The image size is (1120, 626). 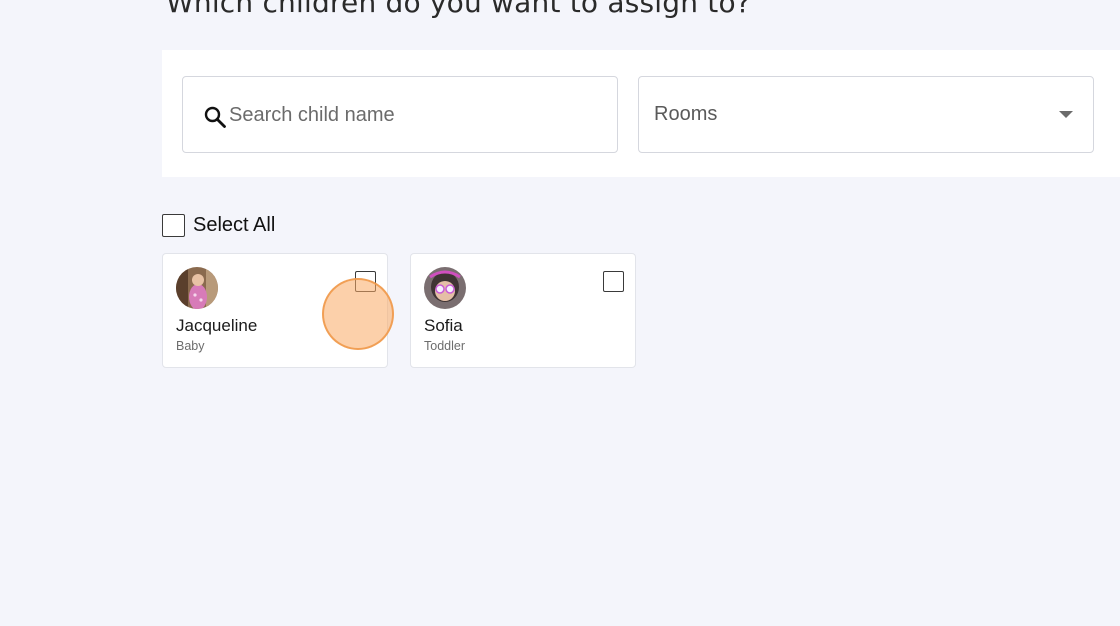 I want to click on rooms-dropdown-label: Rooms, so click(x=686, y=114).